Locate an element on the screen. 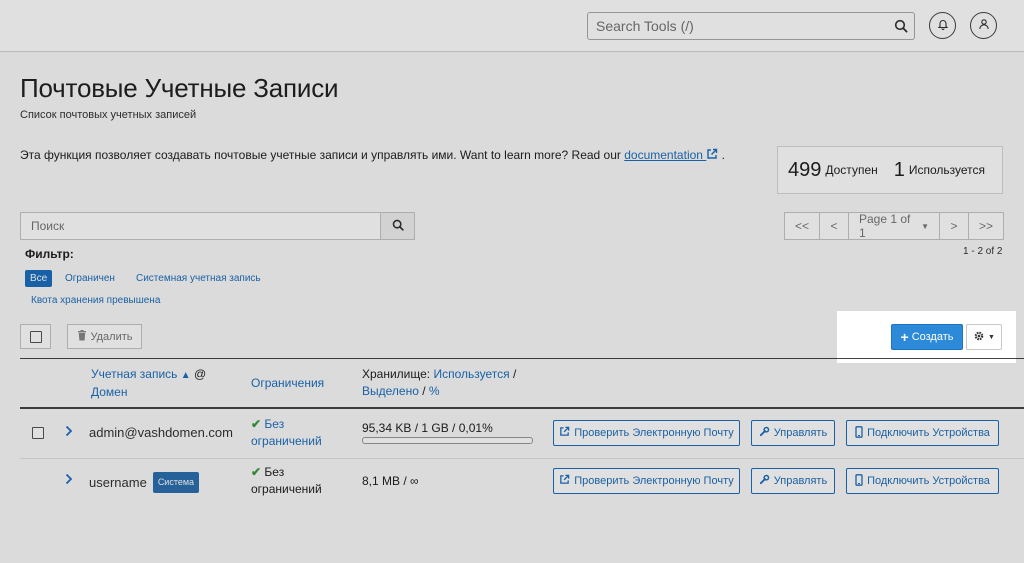 The image size is (1024, 563). used-label: Используется is located at coordinates (947, 170).